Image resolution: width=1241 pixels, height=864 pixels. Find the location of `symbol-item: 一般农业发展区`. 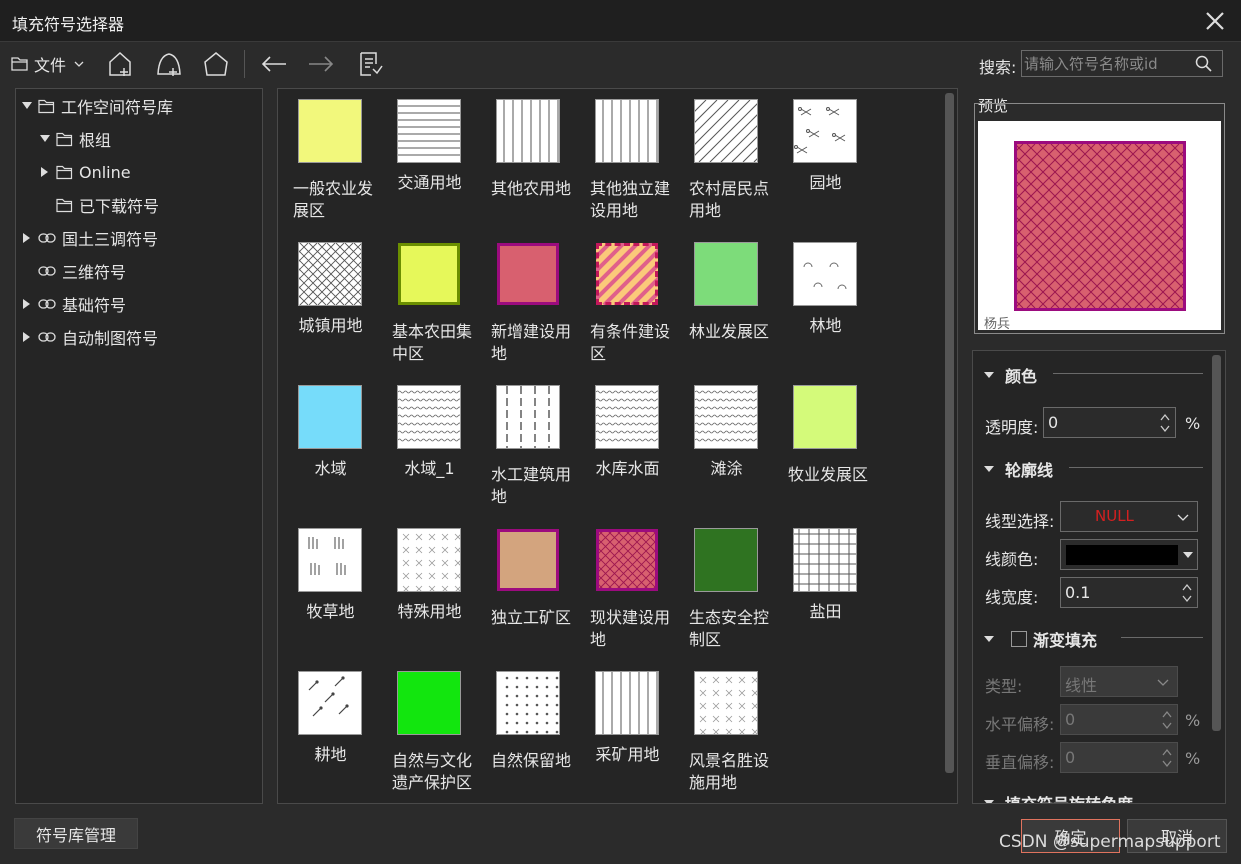

symbol-item: 一般农业发展区 is located at coordinates (338, 169).